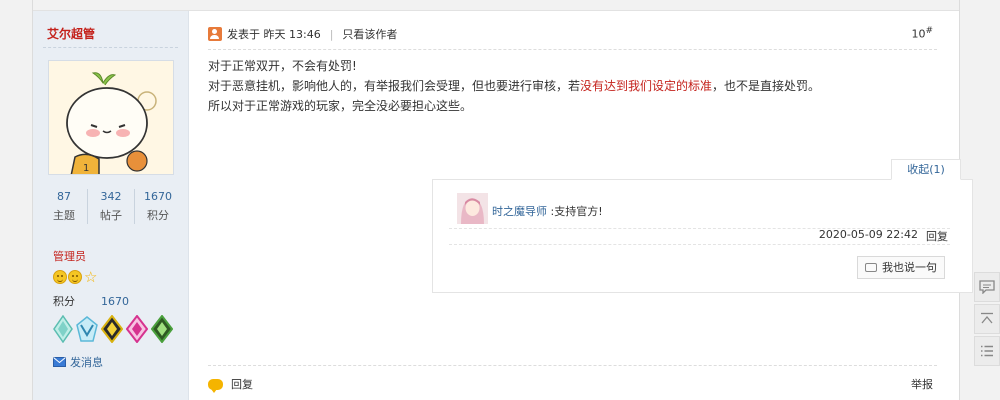 Image resolution: width=1000 pixels, height=400 pixels. I want to click on posted-time: 昨天 13:46, so click(292, 34).